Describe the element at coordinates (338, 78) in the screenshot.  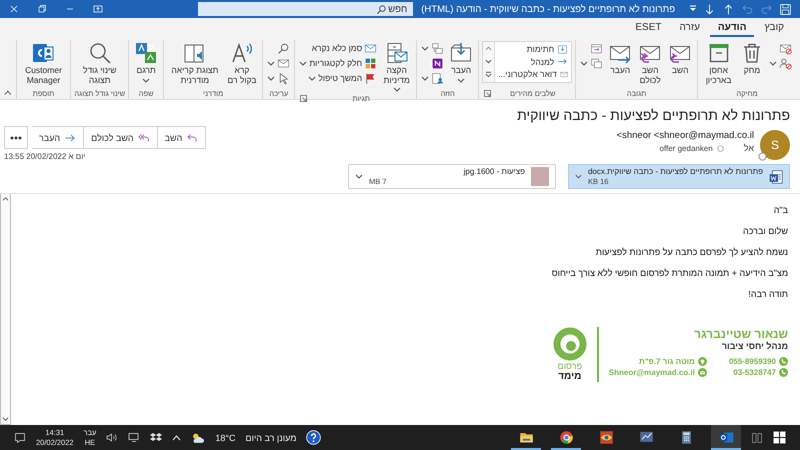
I see `ribbon-button: המשך טיפול` at that location.